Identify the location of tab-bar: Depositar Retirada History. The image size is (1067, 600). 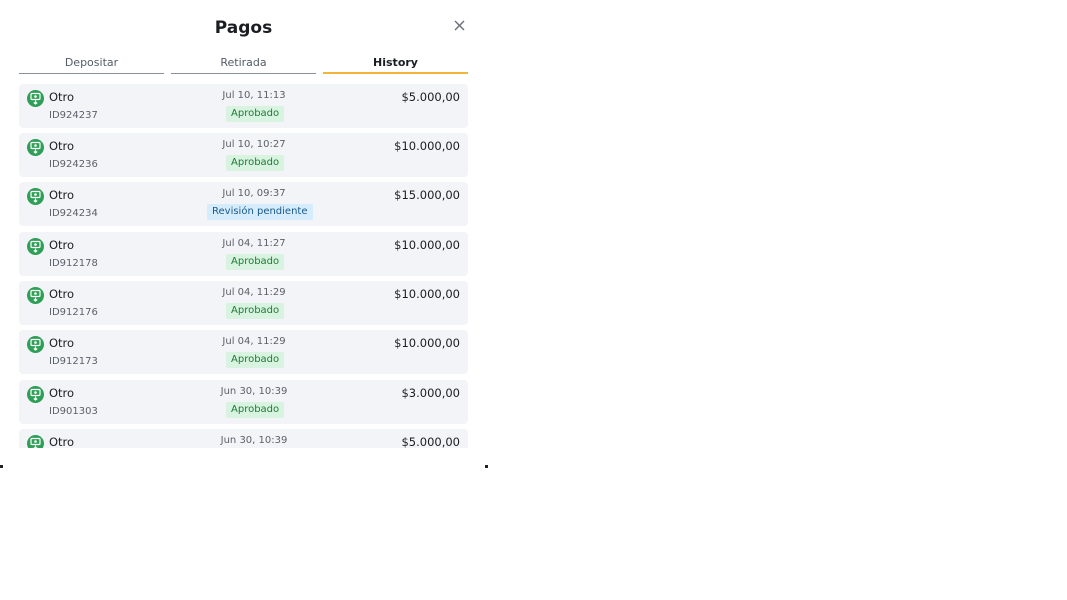
(243, 65).